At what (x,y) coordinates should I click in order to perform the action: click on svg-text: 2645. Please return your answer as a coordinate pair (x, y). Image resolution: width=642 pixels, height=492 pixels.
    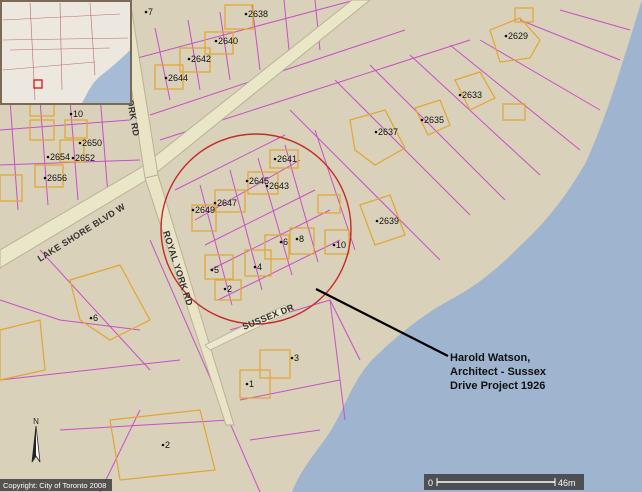
    Looking at the image, I should click on (259, 181).